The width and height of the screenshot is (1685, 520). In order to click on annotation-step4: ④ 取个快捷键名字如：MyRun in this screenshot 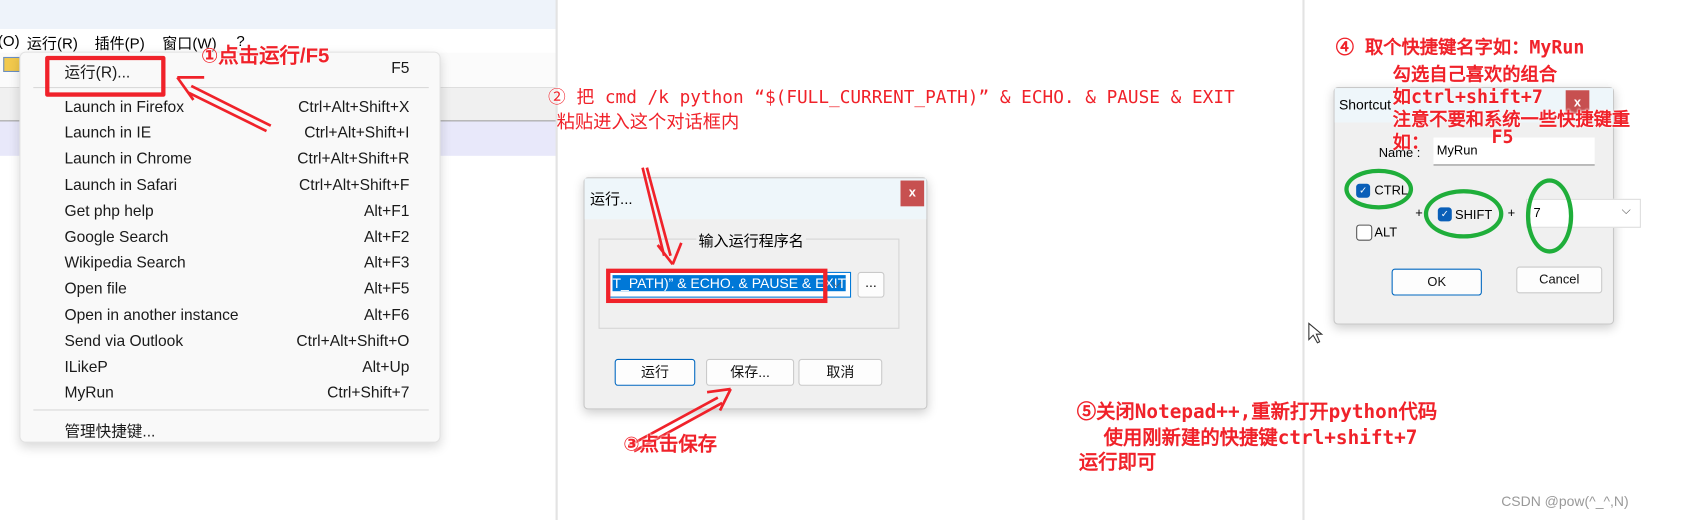, I will do `click(1460, 48)`.